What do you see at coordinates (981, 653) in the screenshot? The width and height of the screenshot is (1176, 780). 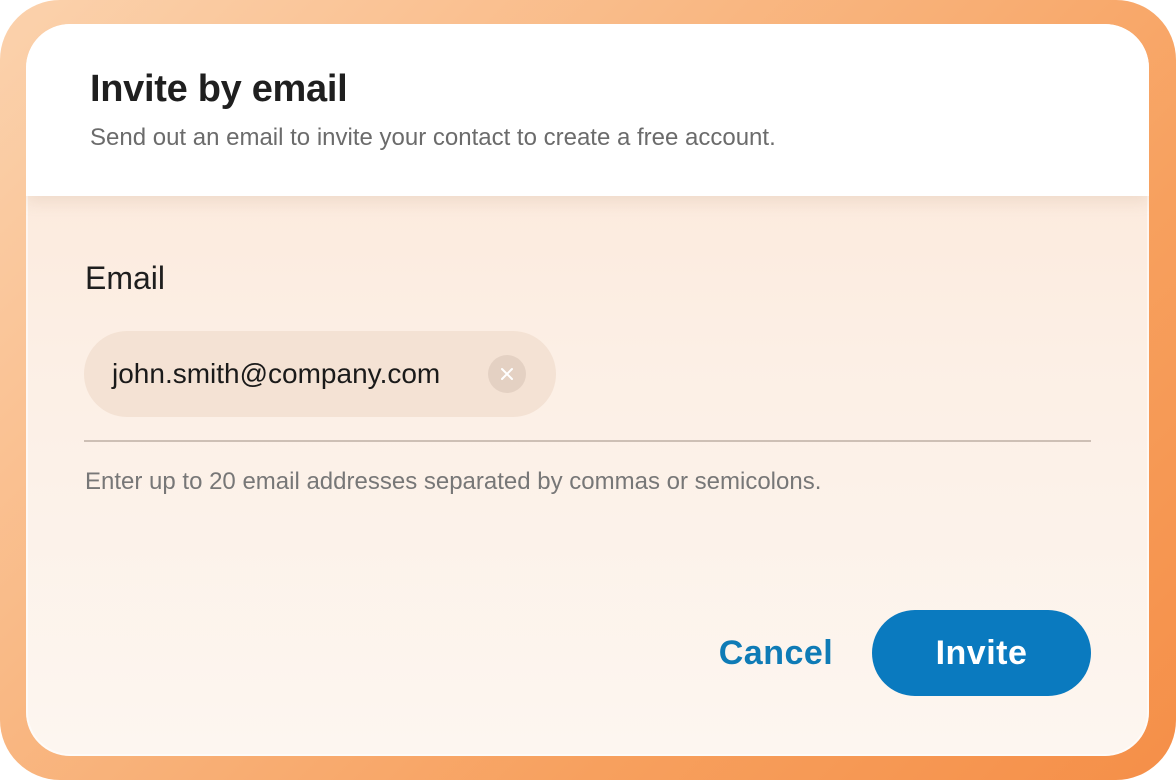 I see `invite-button: Invite` at bounding box center [981, 653].